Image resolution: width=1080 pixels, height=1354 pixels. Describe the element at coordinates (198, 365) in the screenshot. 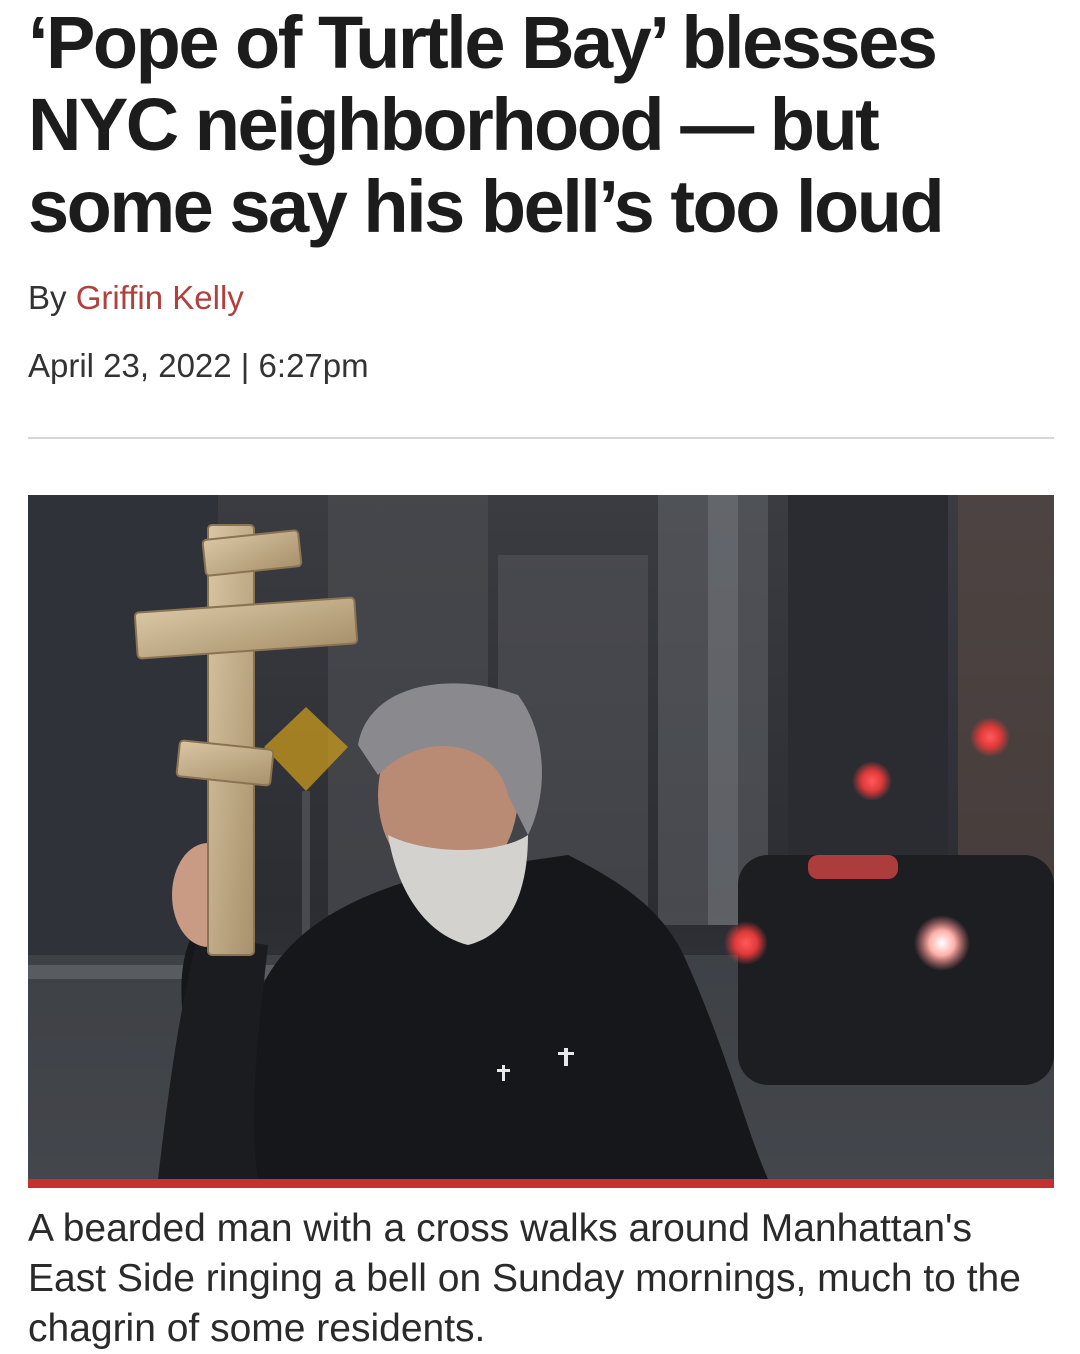

I see `publish-date: April 23, 2022 | 6:27pm` at that location.